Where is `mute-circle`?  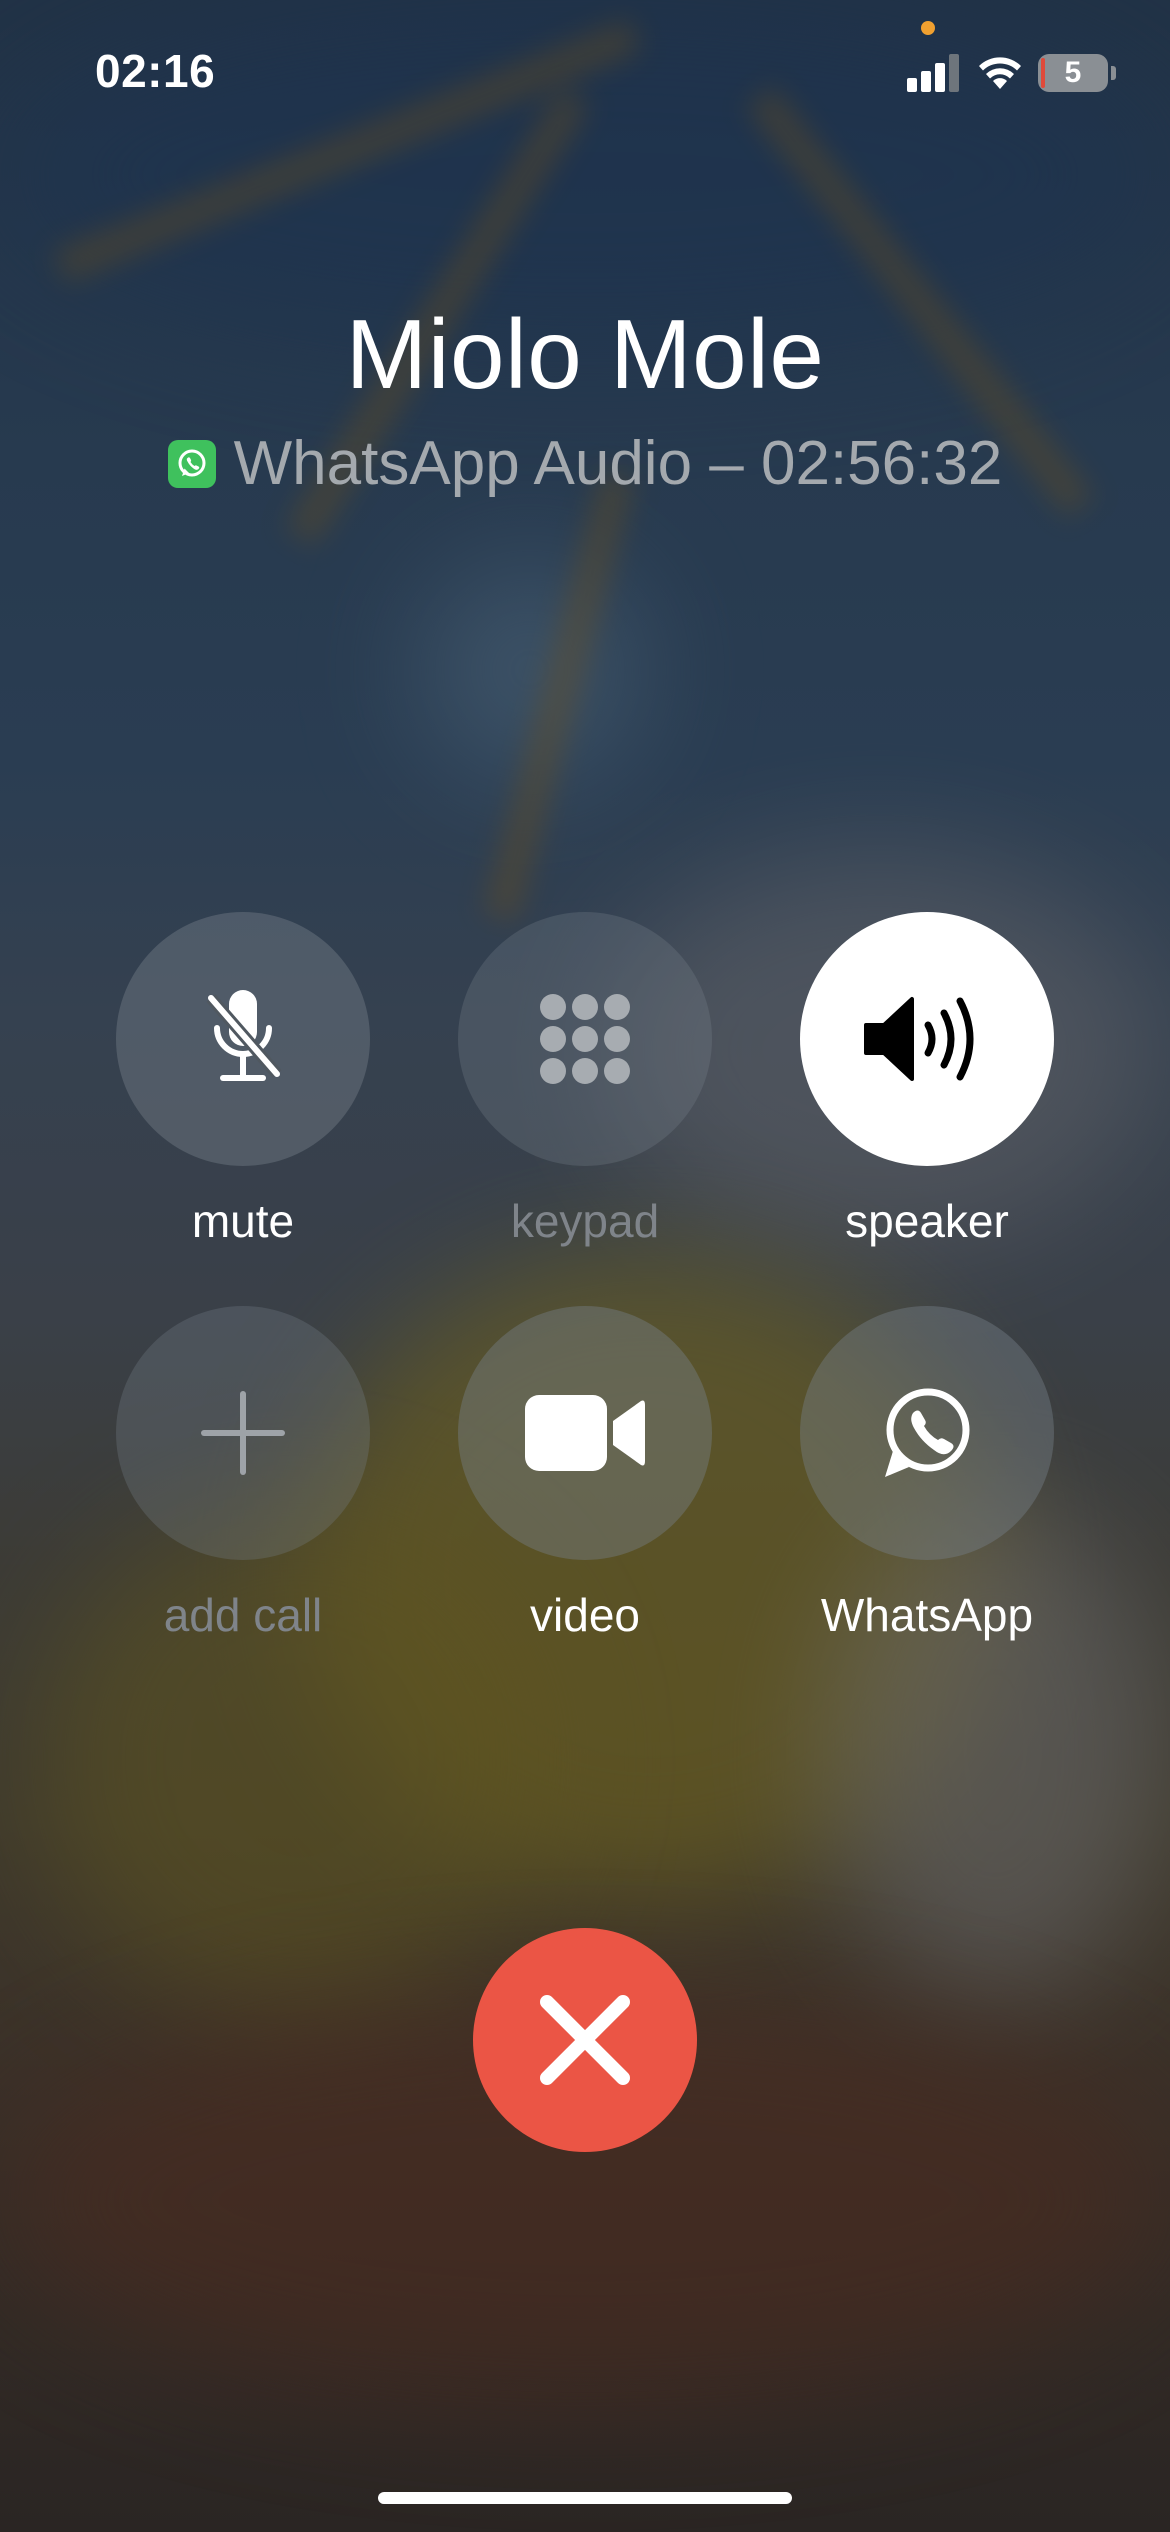 mute-circle is located at coordinates (243, 1039).